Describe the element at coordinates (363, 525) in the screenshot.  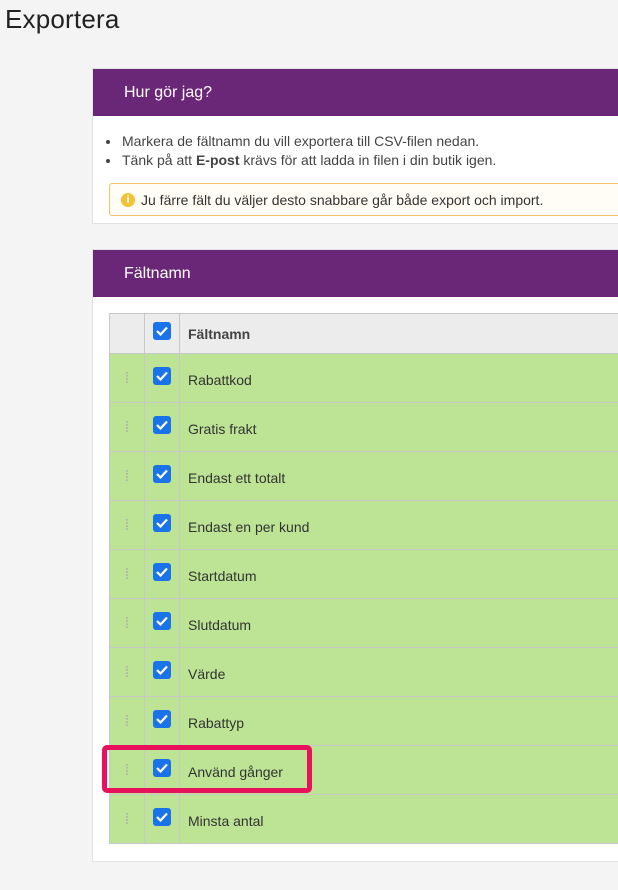
I see `table-row: ⁞ Endast en per kund` at that location.